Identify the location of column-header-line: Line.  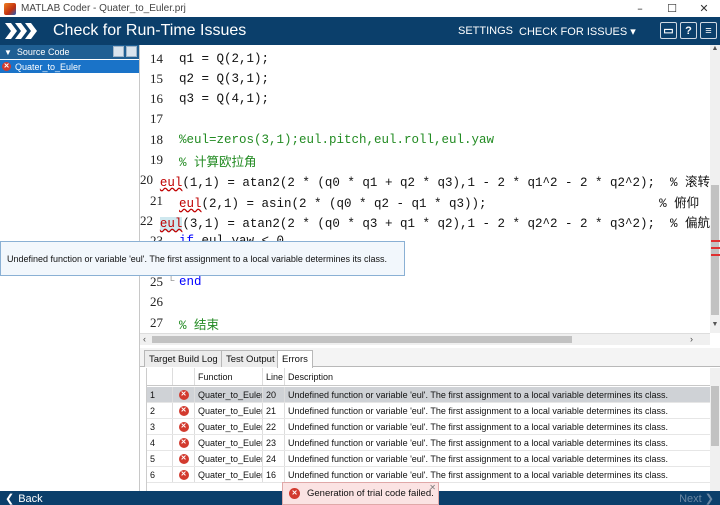
(274, 376).